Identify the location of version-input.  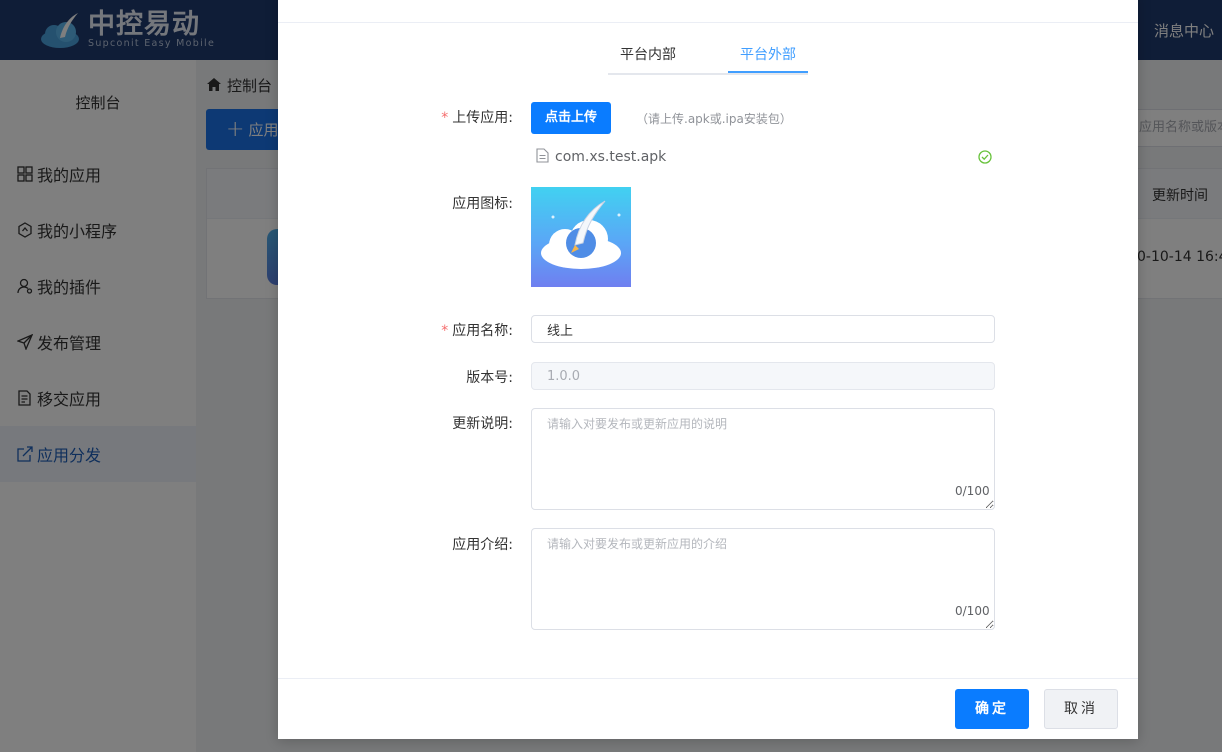
(763, 376).